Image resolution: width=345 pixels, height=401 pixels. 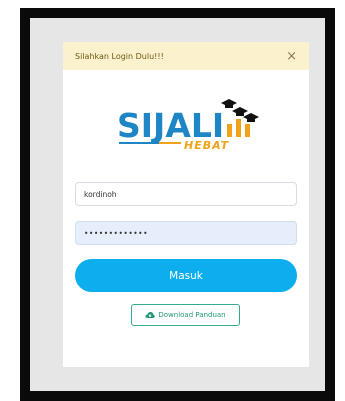 I want to click on login-button: Masuk, so click(x=186, y=275).